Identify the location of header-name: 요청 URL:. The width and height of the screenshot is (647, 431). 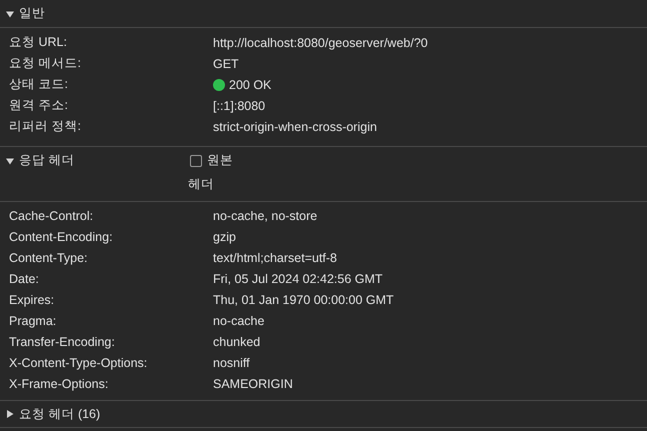
(38, 42).